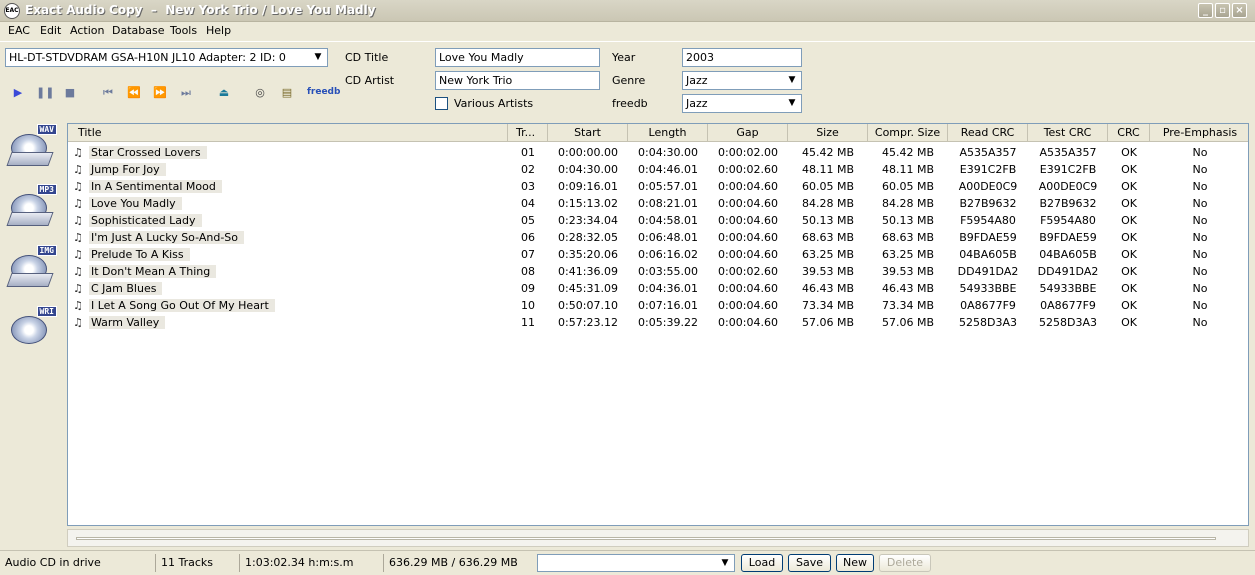 The height and width of the screenshot is (575, 1255). I want to click on track-read-crc: B27B9632, so click(988, 203).